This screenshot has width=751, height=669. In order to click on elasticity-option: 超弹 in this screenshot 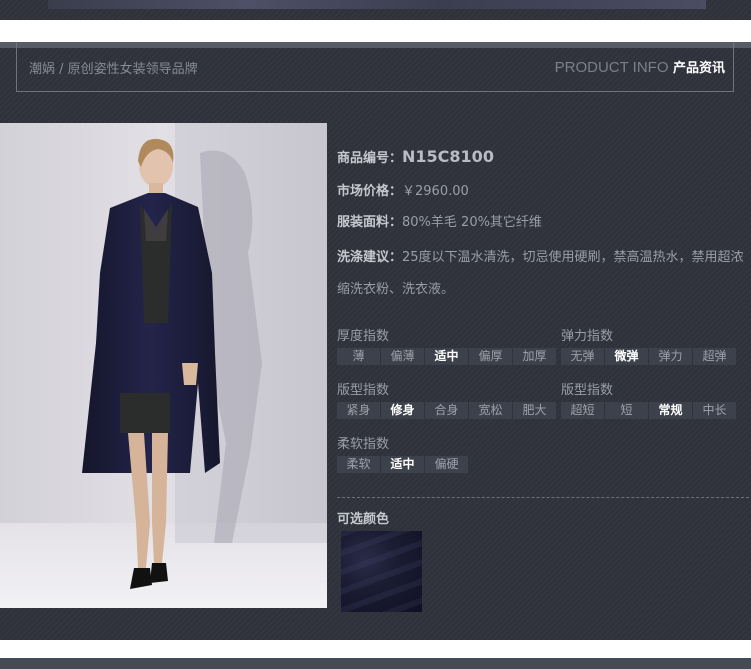, I will do `click(714, 356)`.